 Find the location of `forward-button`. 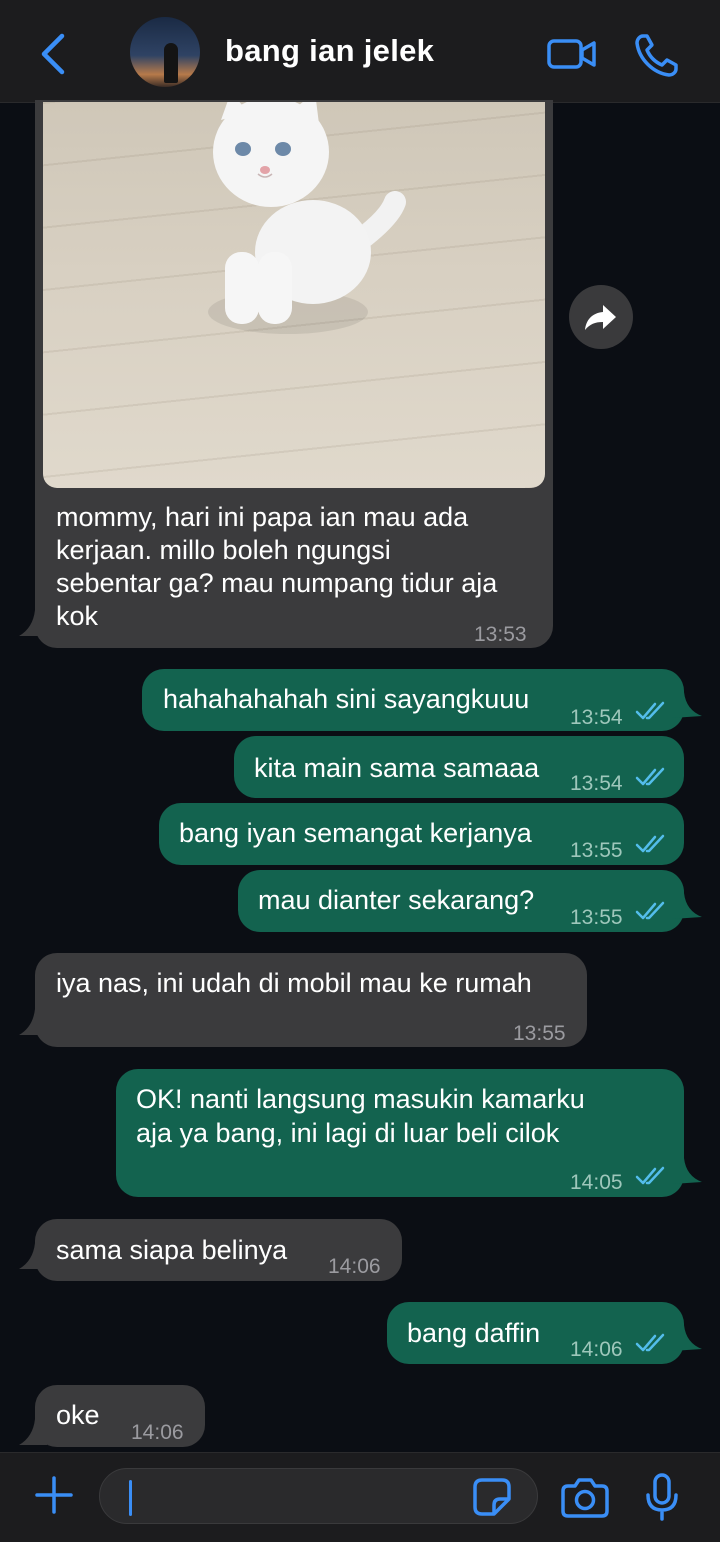

forward-button is located at coordinates (601, 317).